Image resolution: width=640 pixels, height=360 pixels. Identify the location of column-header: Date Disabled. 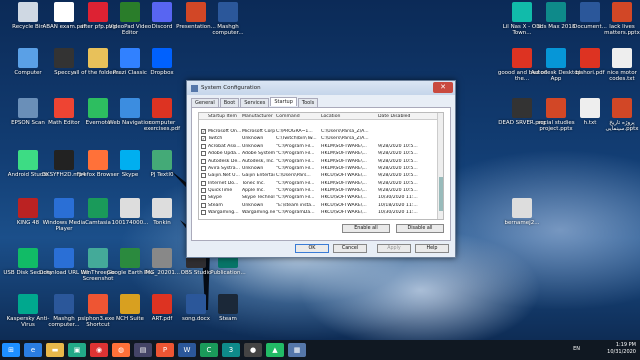
(406, 116).